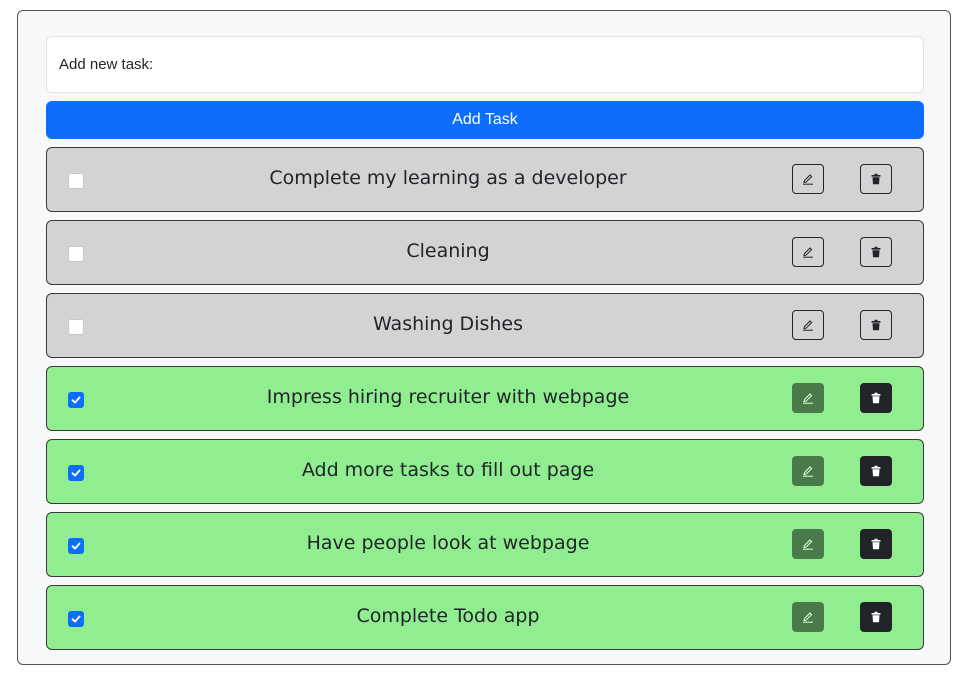  I want to click on task-text: Complete Todo app, so click(448, 616).